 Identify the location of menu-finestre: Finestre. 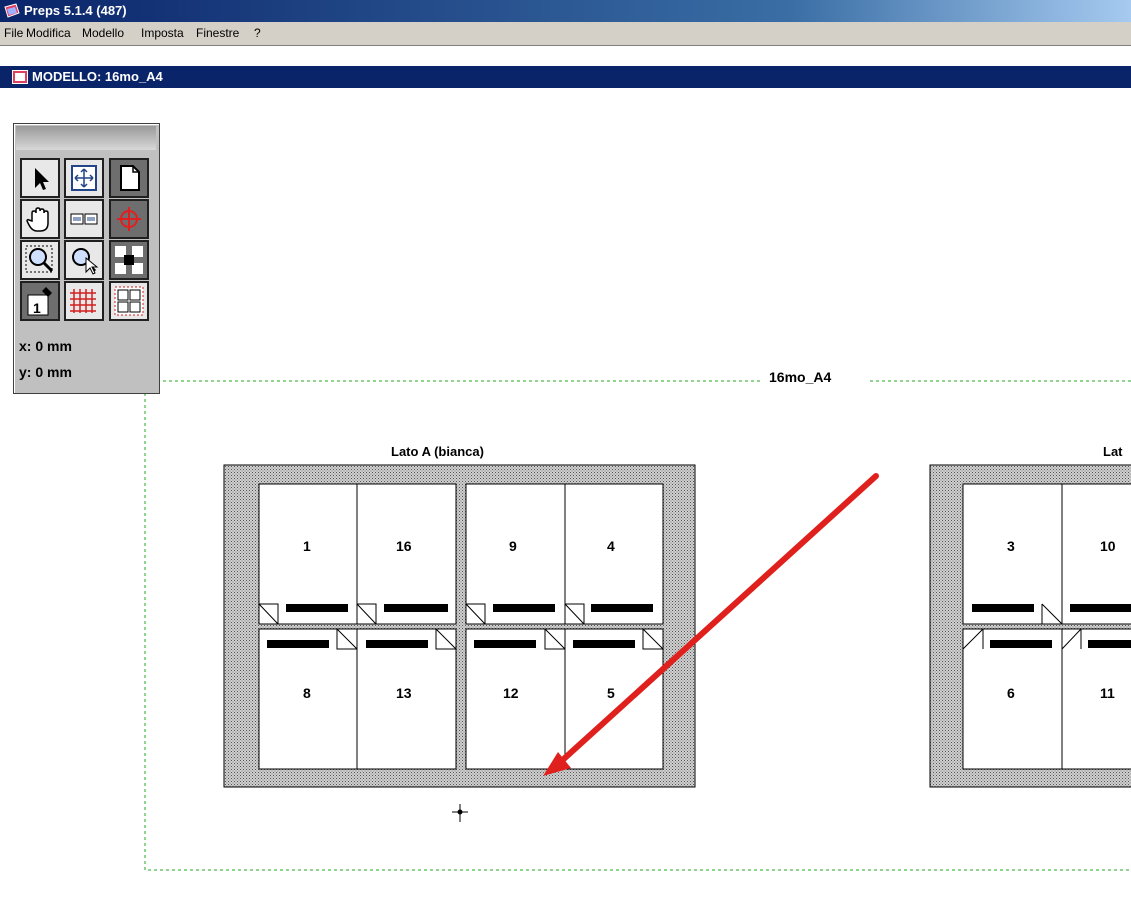
(217, 33).